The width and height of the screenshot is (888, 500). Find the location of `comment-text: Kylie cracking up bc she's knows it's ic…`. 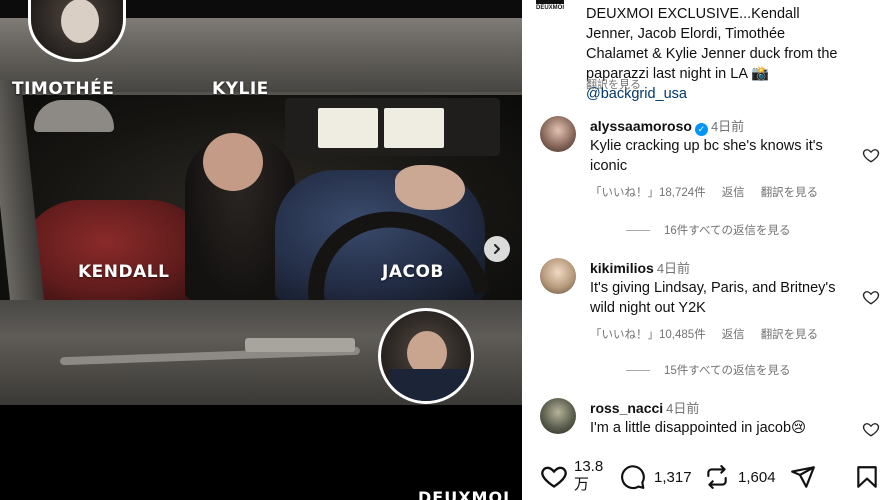

comment-text: Kylie cracking up bc she's knows it's ic… is located at coordinates (706, 156).